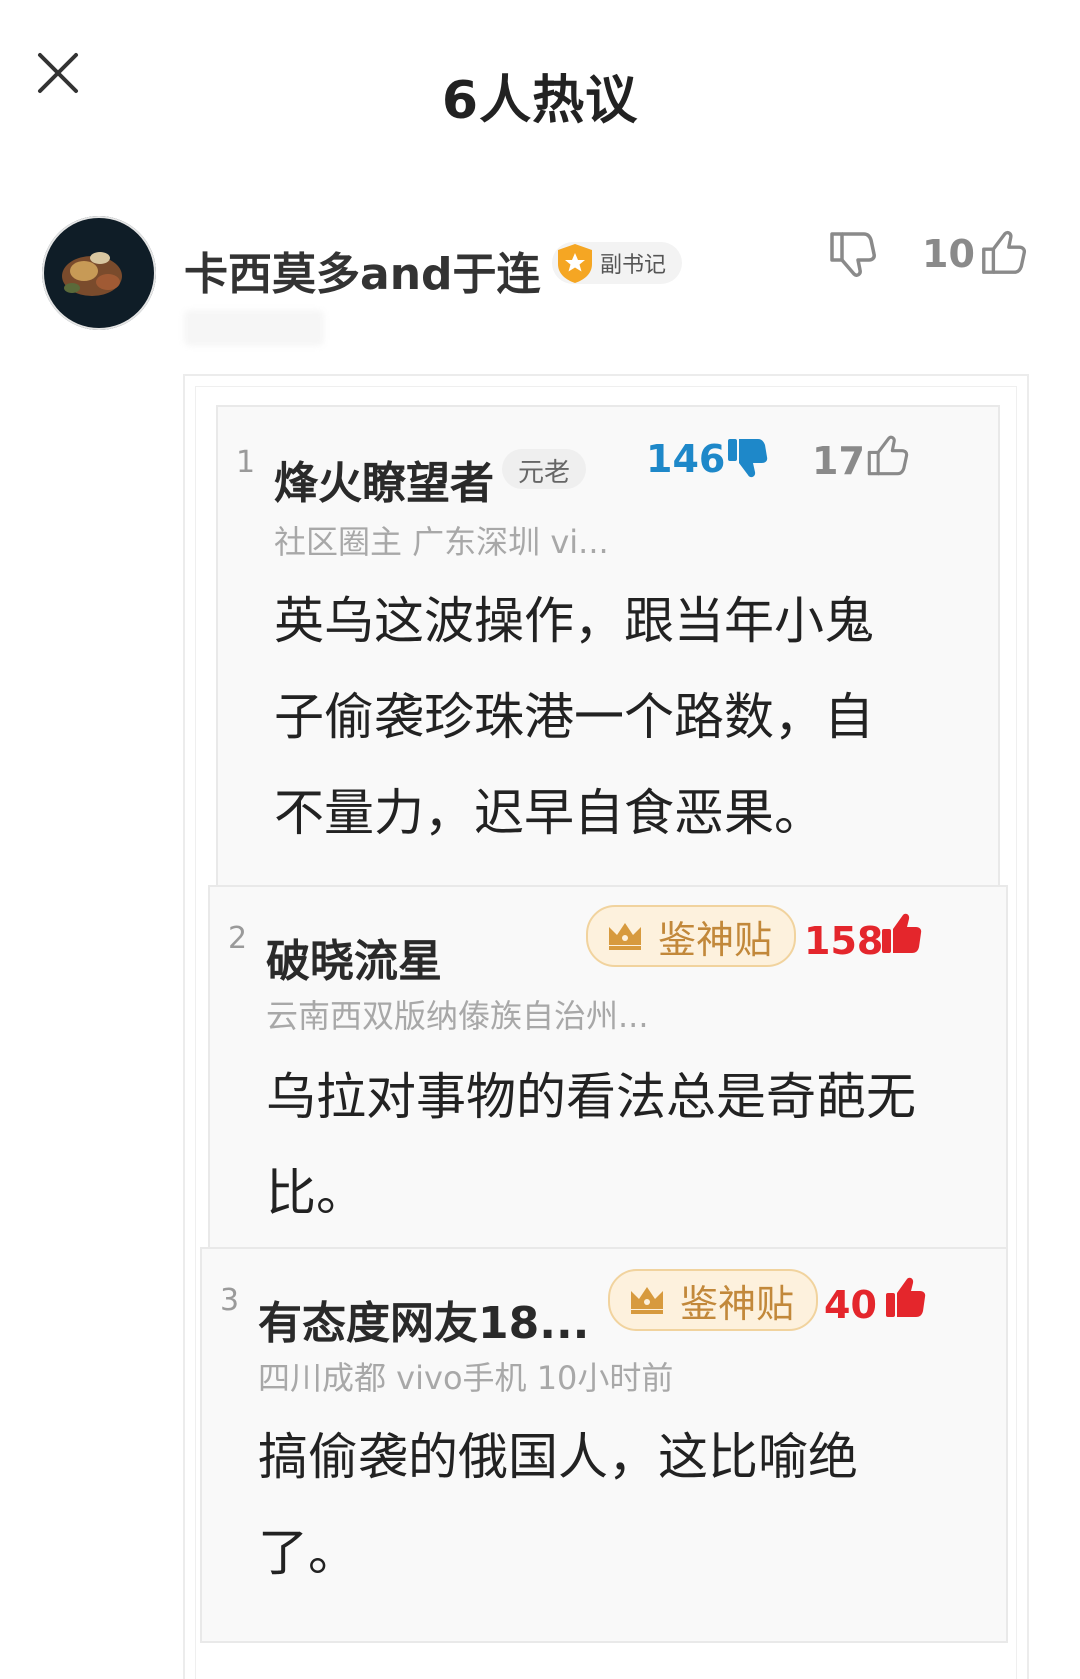 The image size is (1080, 1679). Describe the element at coordinates (254, 328) in the screenshot. I see `blurred-meta` at that location.